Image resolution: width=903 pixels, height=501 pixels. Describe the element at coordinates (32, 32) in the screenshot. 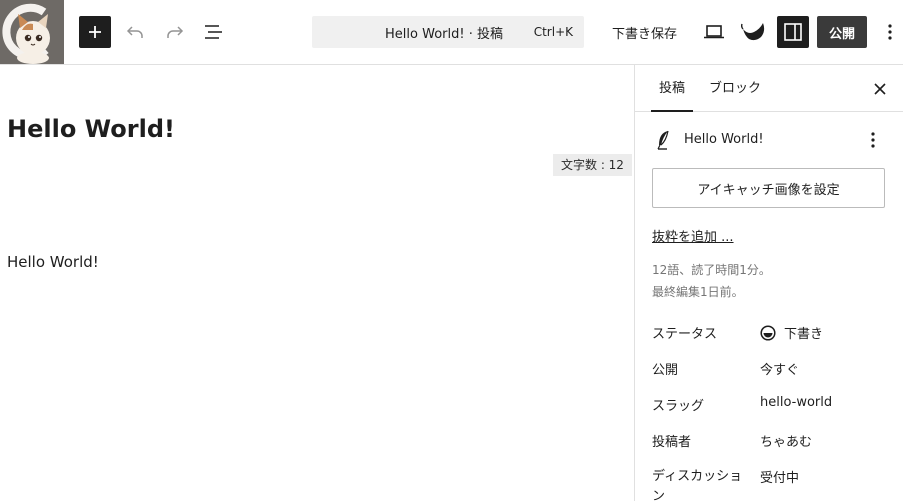

I see `site-logo` at that location.